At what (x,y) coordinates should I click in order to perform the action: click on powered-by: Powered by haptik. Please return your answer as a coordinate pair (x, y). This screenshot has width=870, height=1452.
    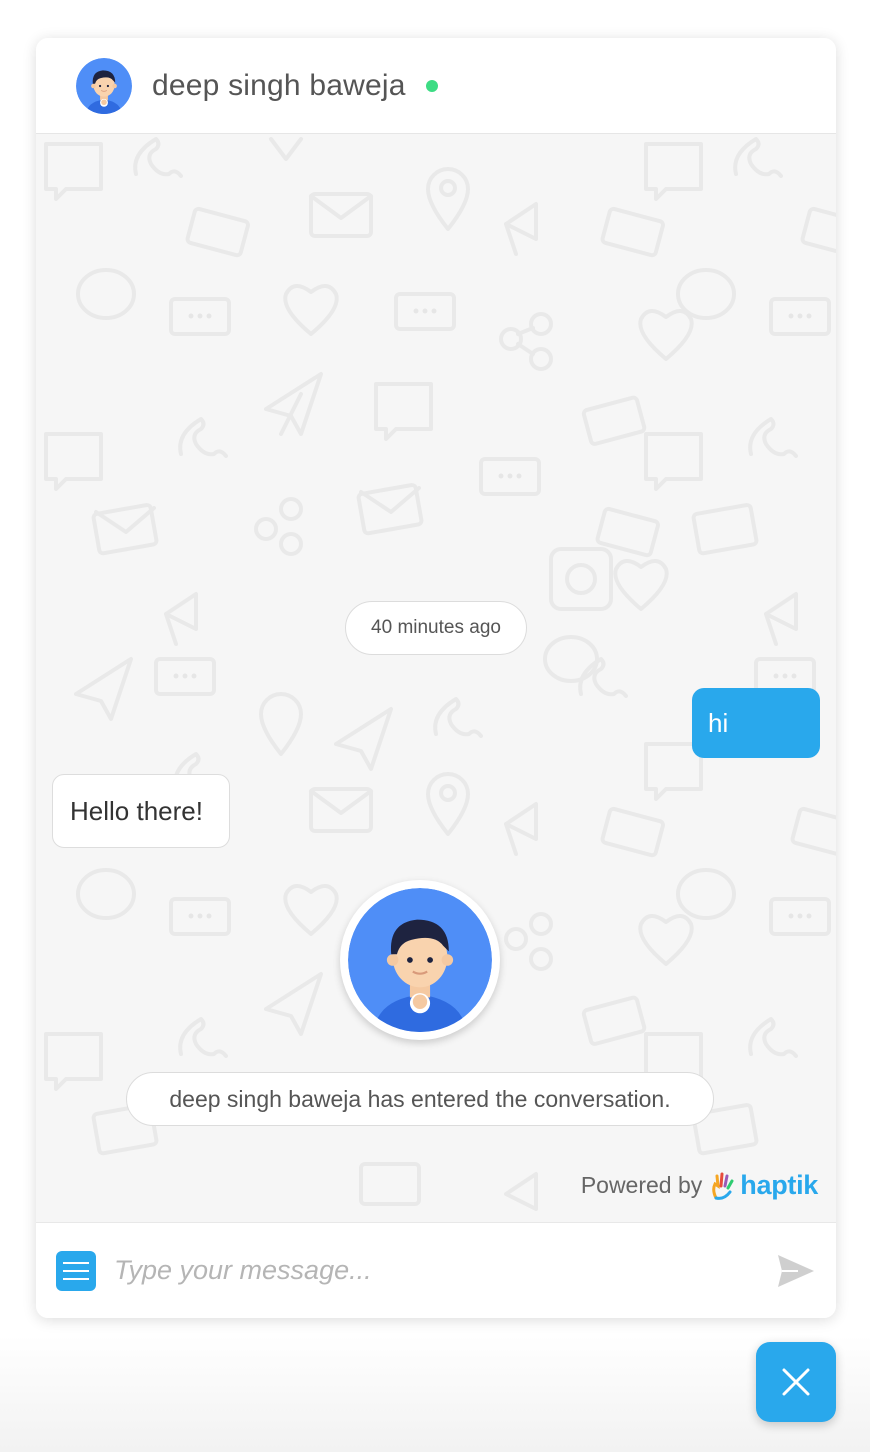
    Looking at the image, I should click on (699, 1185).